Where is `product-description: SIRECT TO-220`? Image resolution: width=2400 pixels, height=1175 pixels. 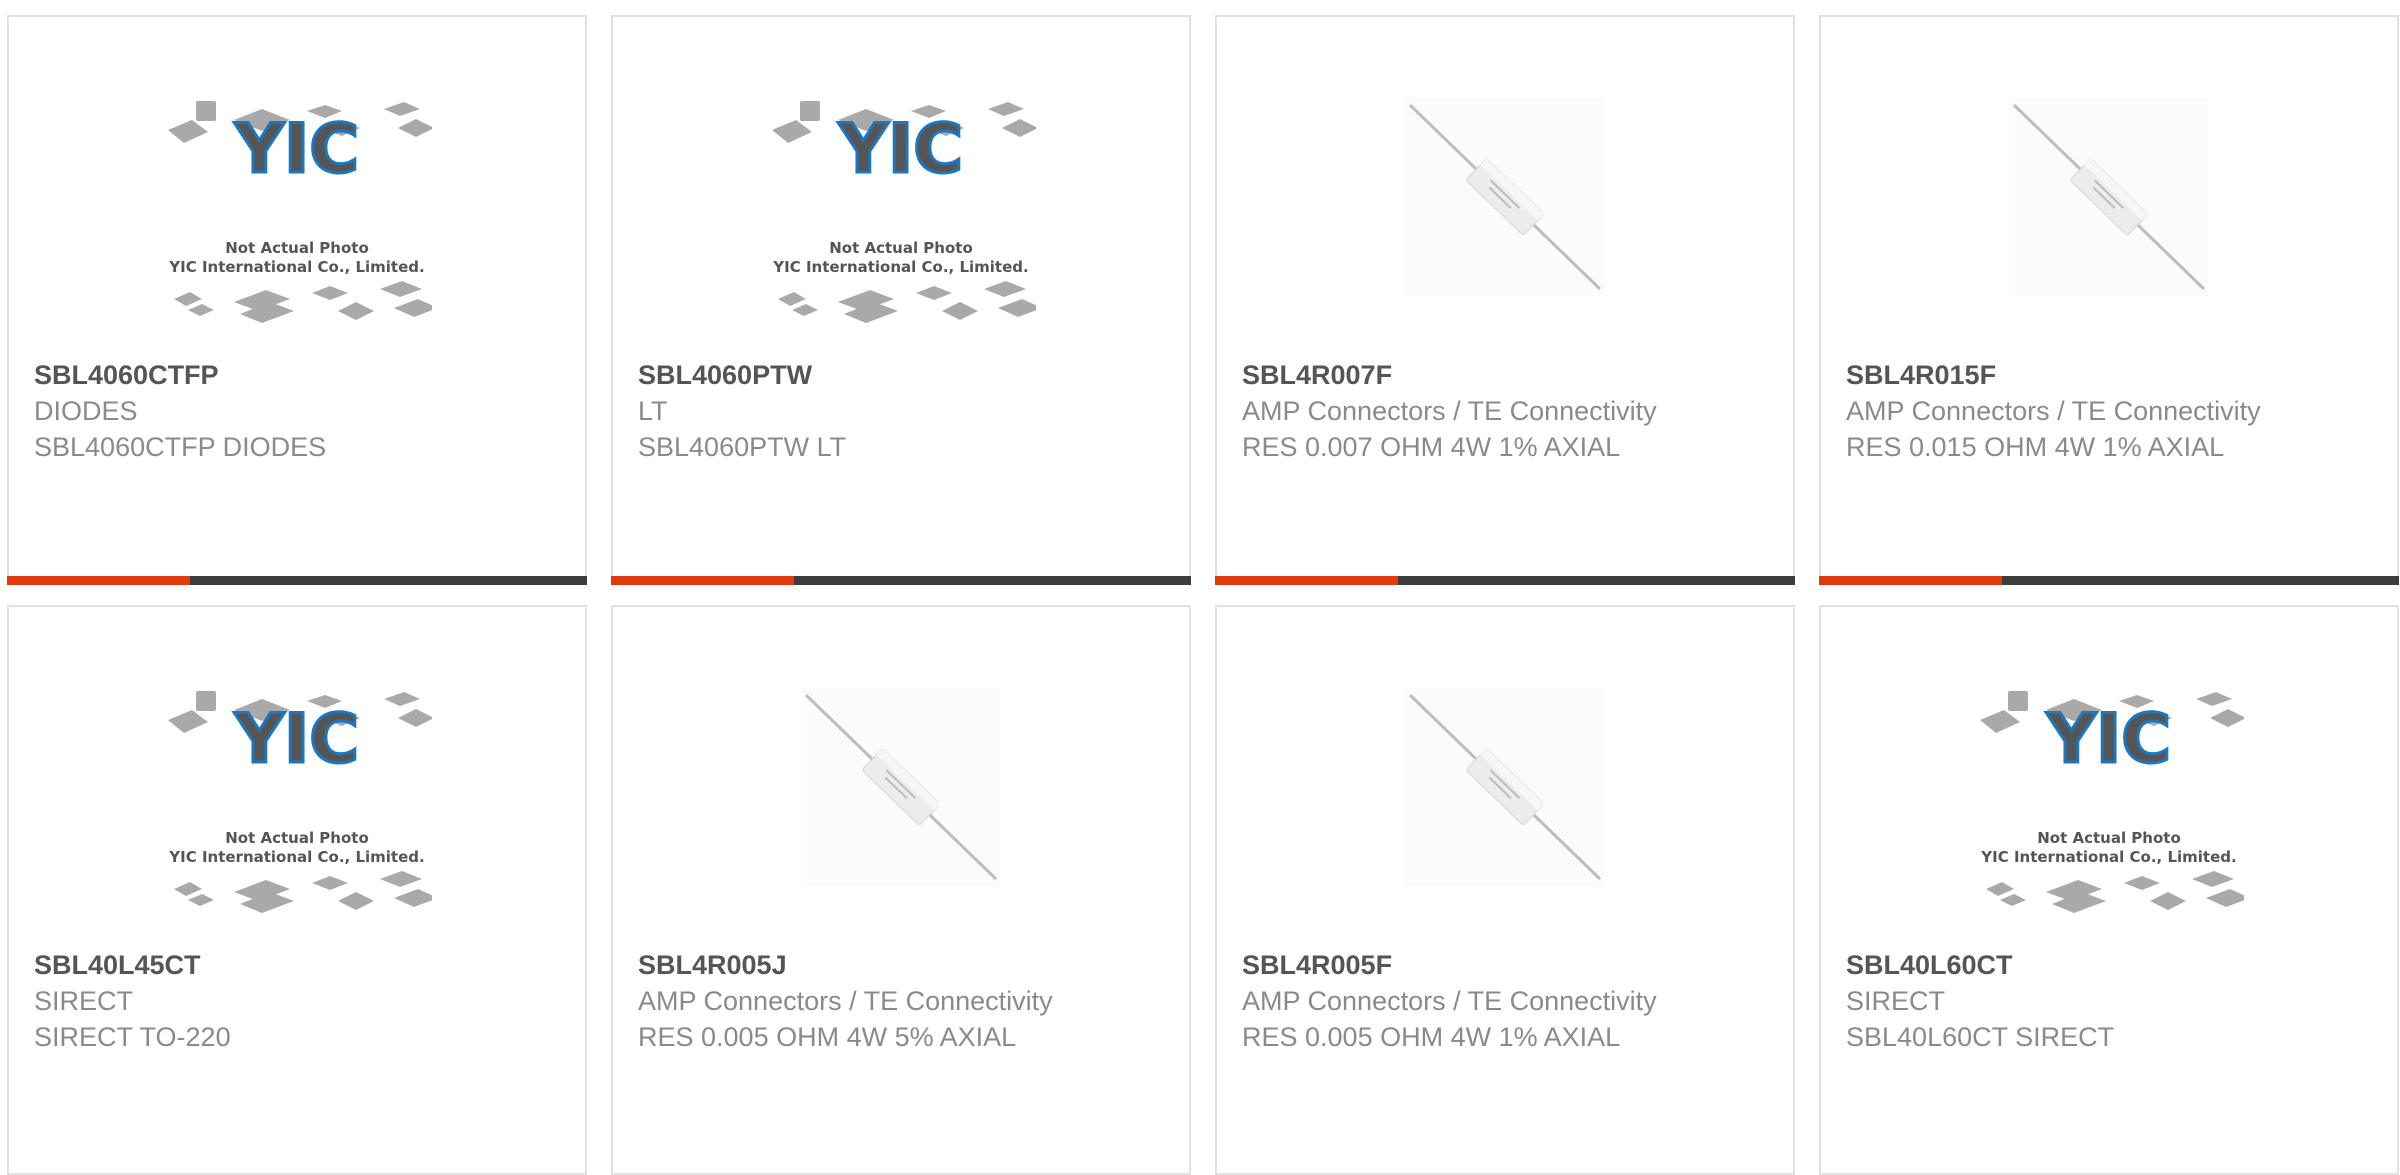
product-description: SIRECT TO-220 is located at coordinates (132, 1037).